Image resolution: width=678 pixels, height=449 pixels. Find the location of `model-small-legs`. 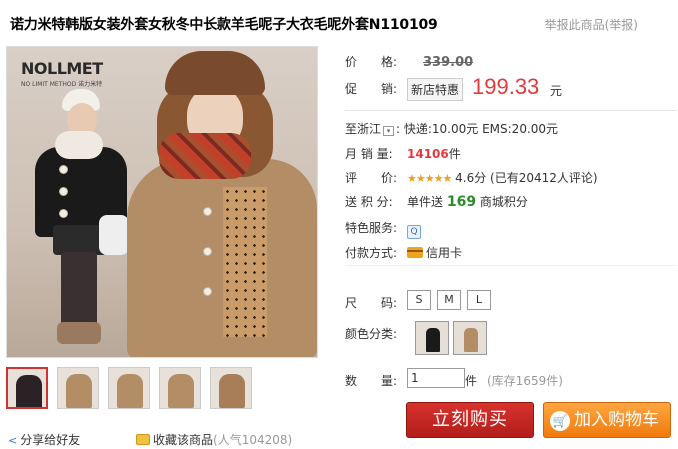

model-small-legs is located at coordinates (79, 291).